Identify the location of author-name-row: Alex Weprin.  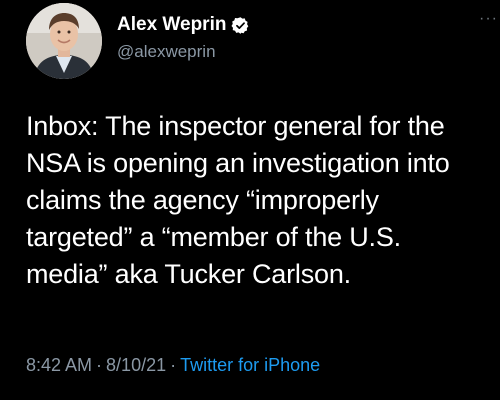
(183, 25).